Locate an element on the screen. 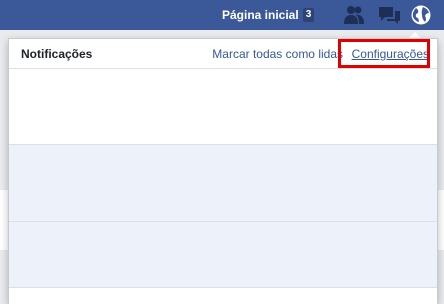  background-card is located at coordinates (4, 220).